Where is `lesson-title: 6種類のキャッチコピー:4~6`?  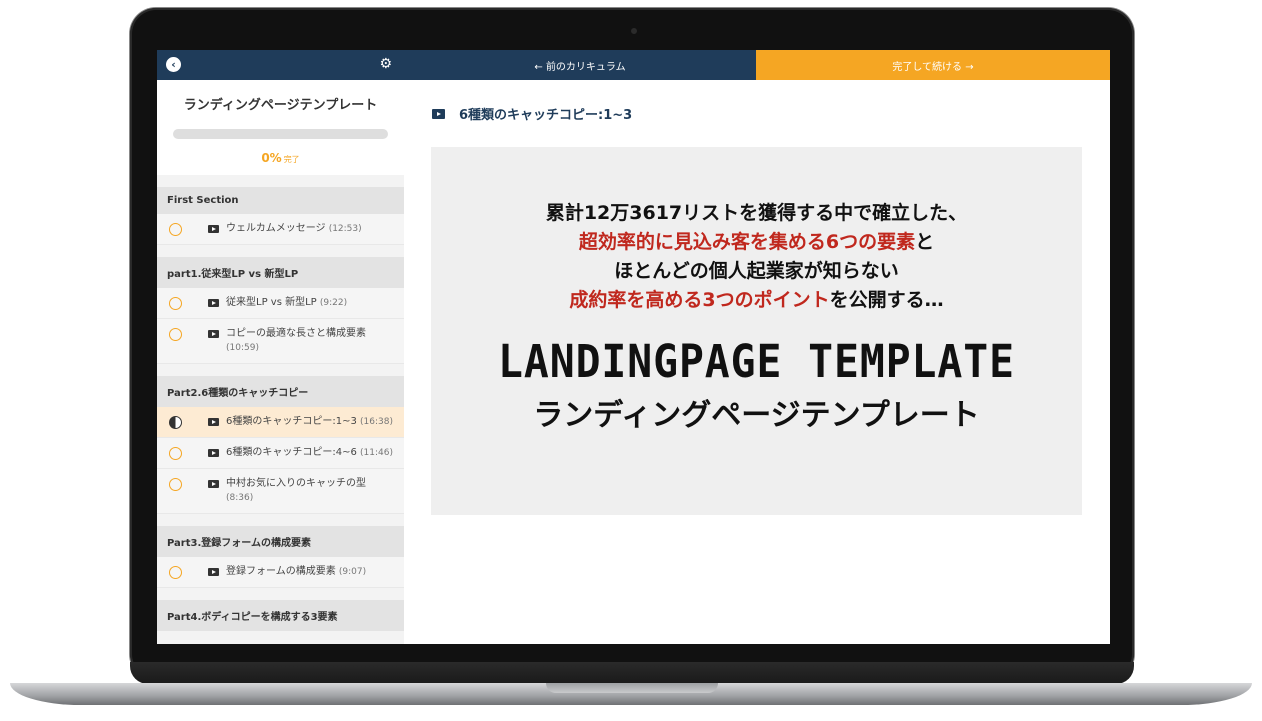
lesson-title: 6種類のキャッチコピー:4~6 is located at coordinates (291, 452).